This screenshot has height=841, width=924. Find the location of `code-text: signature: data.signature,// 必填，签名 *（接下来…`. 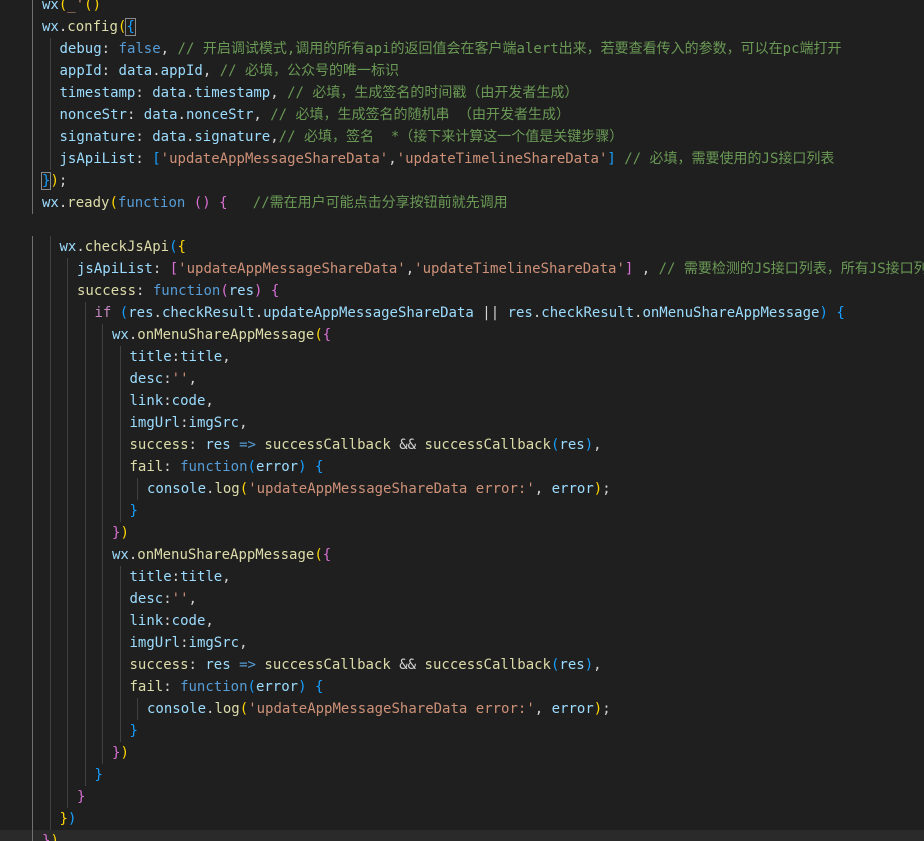

code-text: signature: data.signature,// 必填，签名 *（接下来… is located at coordinates (342, 137).